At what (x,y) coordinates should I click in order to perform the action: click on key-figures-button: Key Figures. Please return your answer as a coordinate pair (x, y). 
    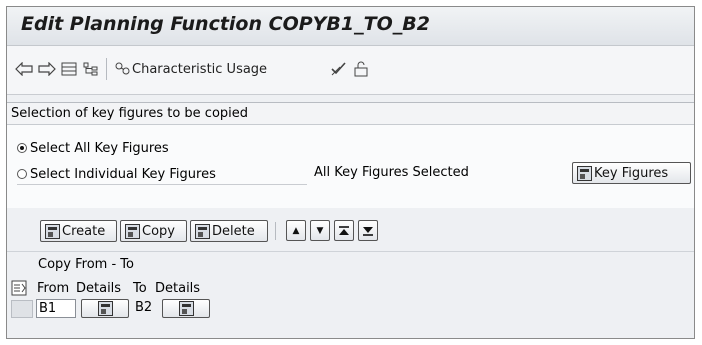
    Looking at the image, I should click on (631, 173).